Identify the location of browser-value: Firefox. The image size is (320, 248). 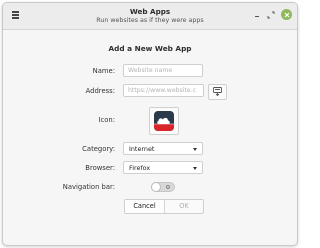
(140, 168).